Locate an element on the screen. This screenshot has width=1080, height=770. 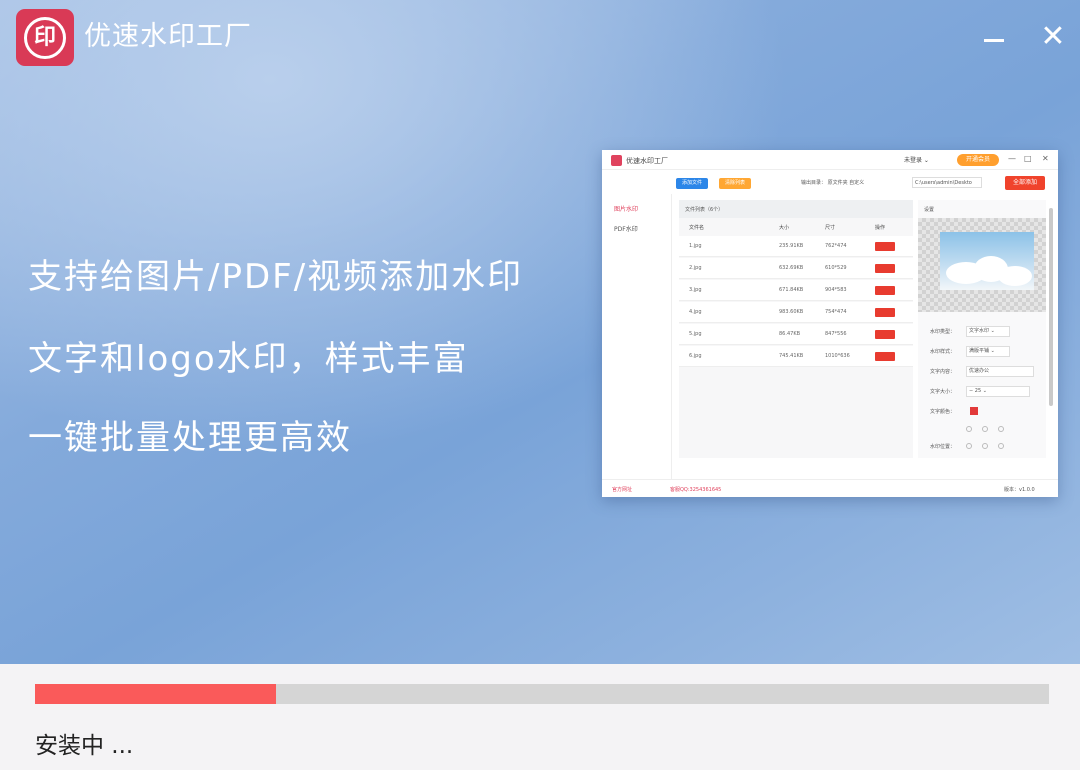
preview-cell: 983.60KB is located at coordinates (791, 312).